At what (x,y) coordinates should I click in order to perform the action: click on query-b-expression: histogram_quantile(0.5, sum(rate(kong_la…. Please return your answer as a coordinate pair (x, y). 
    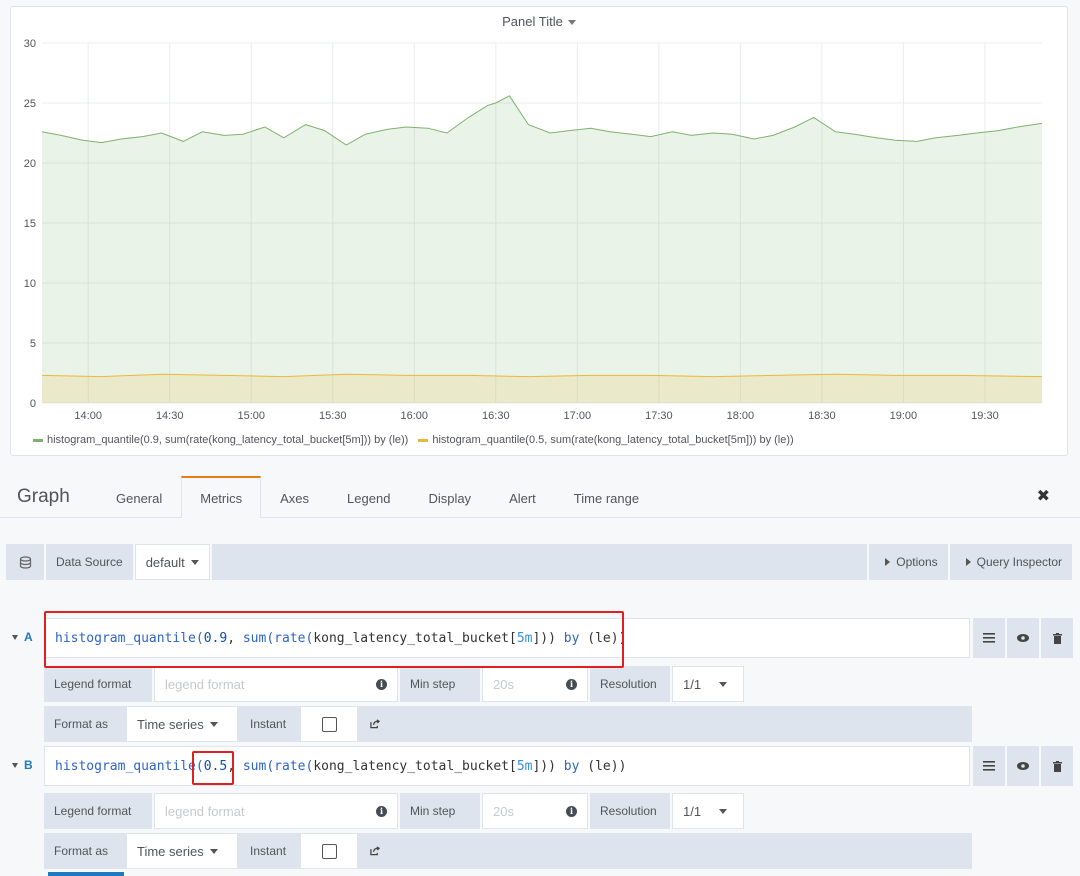
    Looking at the image, I should click on (507, 766).